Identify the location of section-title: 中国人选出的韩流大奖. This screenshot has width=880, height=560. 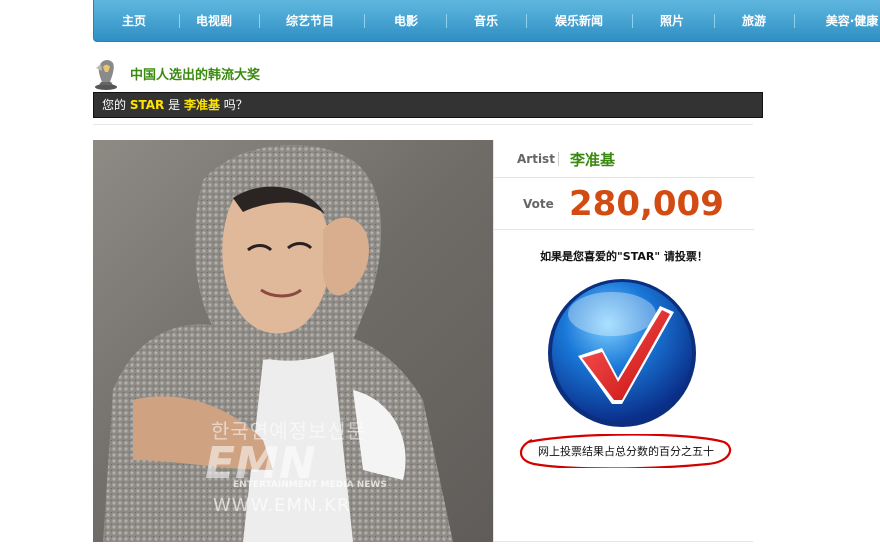
(195, 75).